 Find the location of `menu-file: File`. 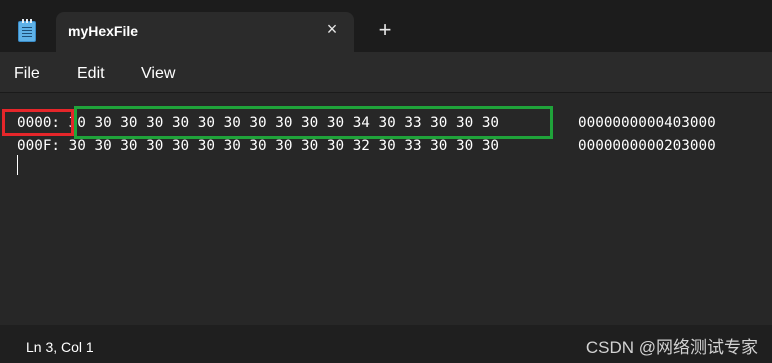

menu-file: File is located at coordinates (27, 74).